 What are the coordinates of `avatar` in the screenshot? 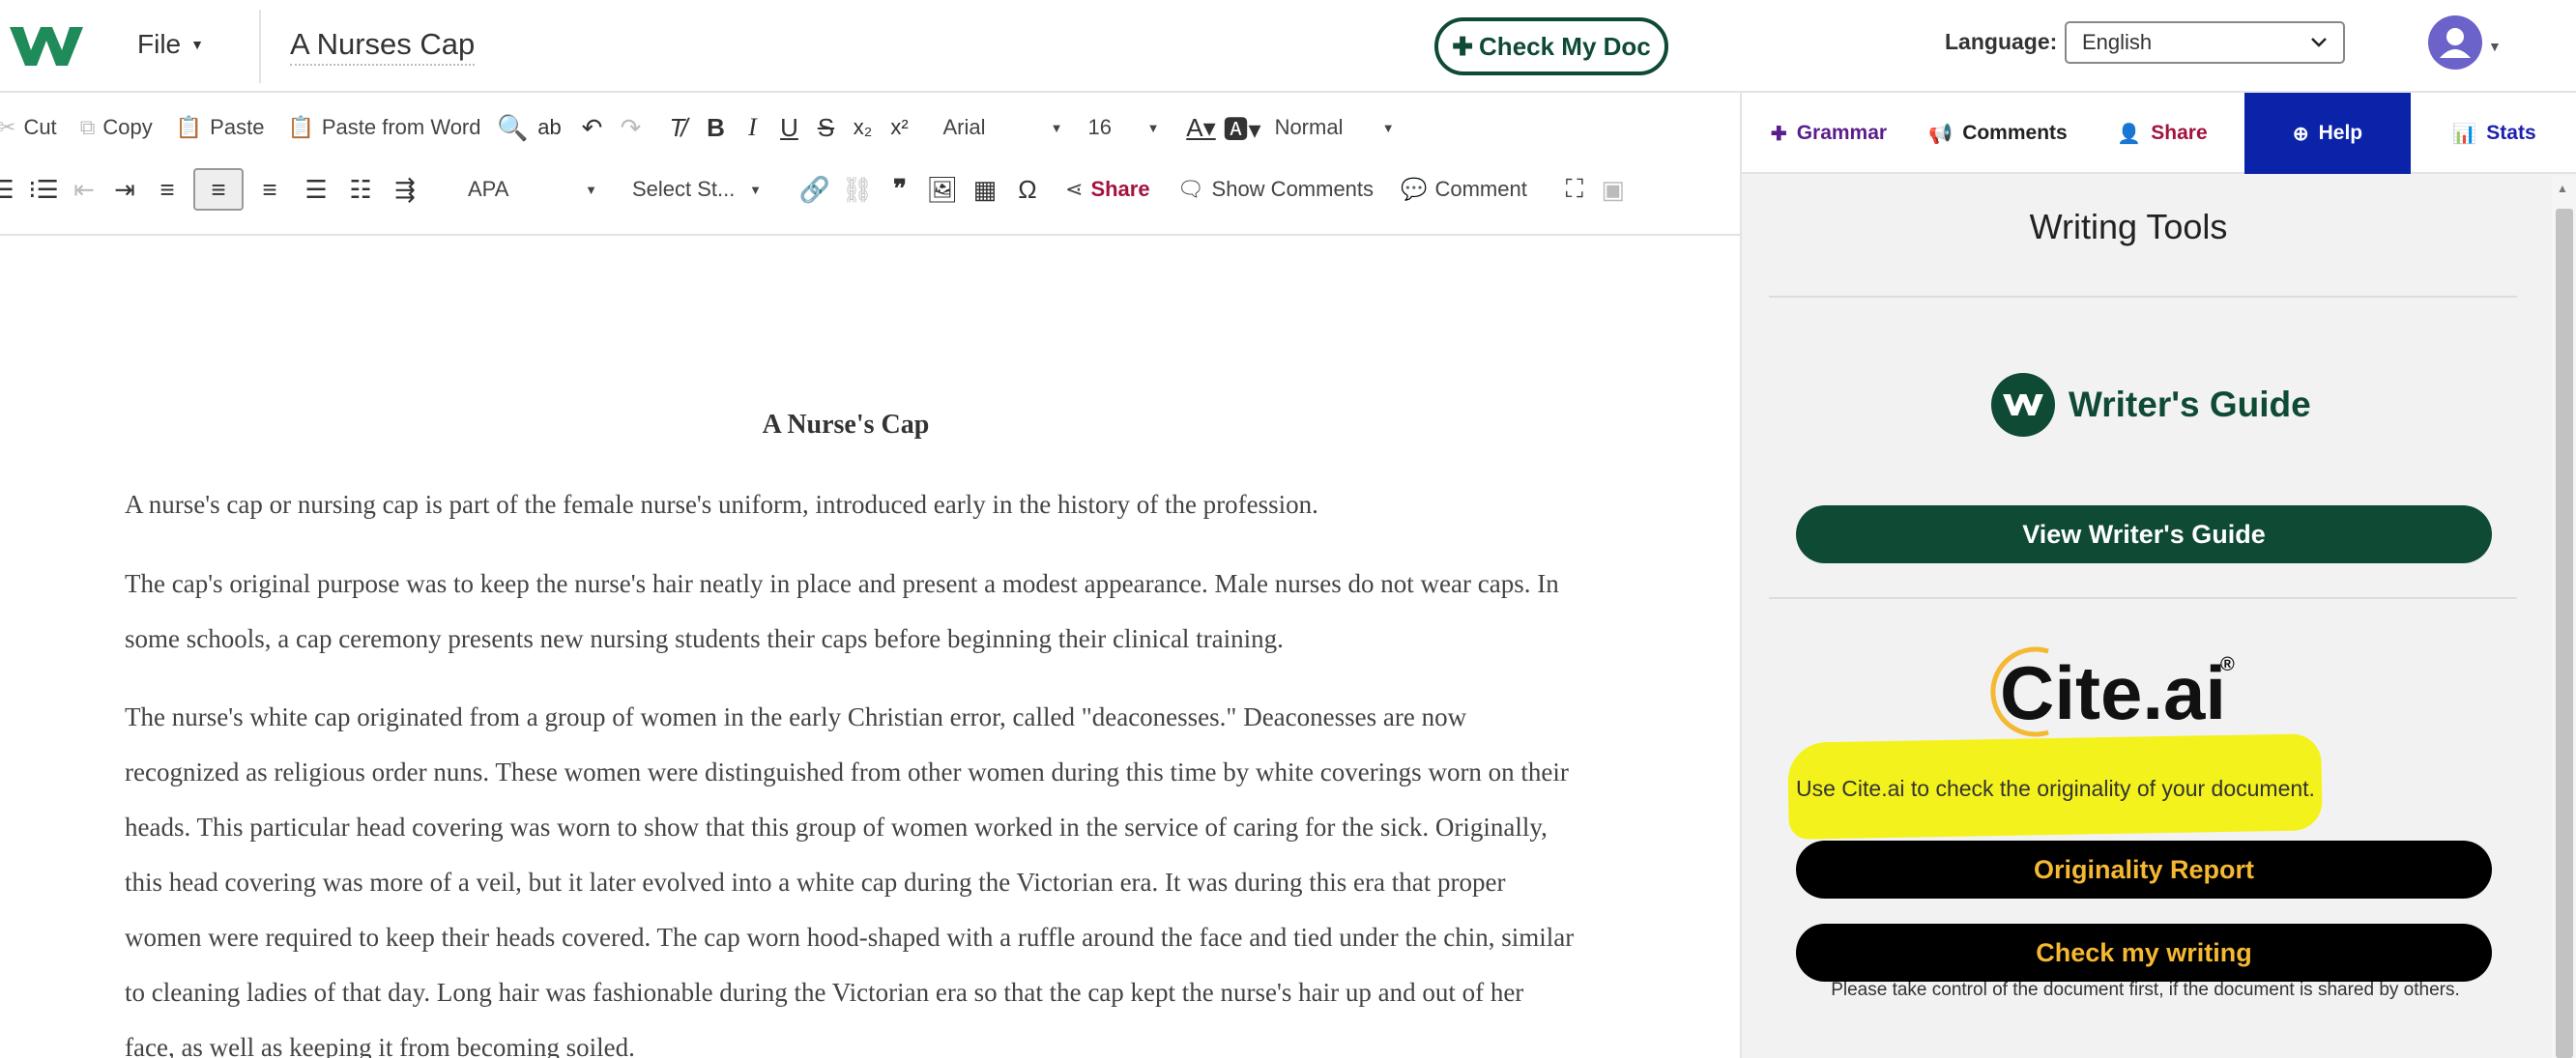 It's located at (2455, 42).